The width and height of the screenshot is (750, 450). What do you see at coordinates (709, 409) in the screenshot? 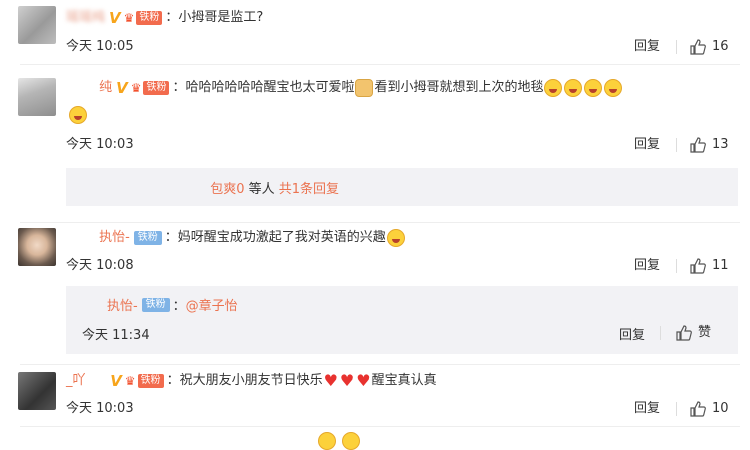
I see `like-button: 10` at bounding box center [709, 409].